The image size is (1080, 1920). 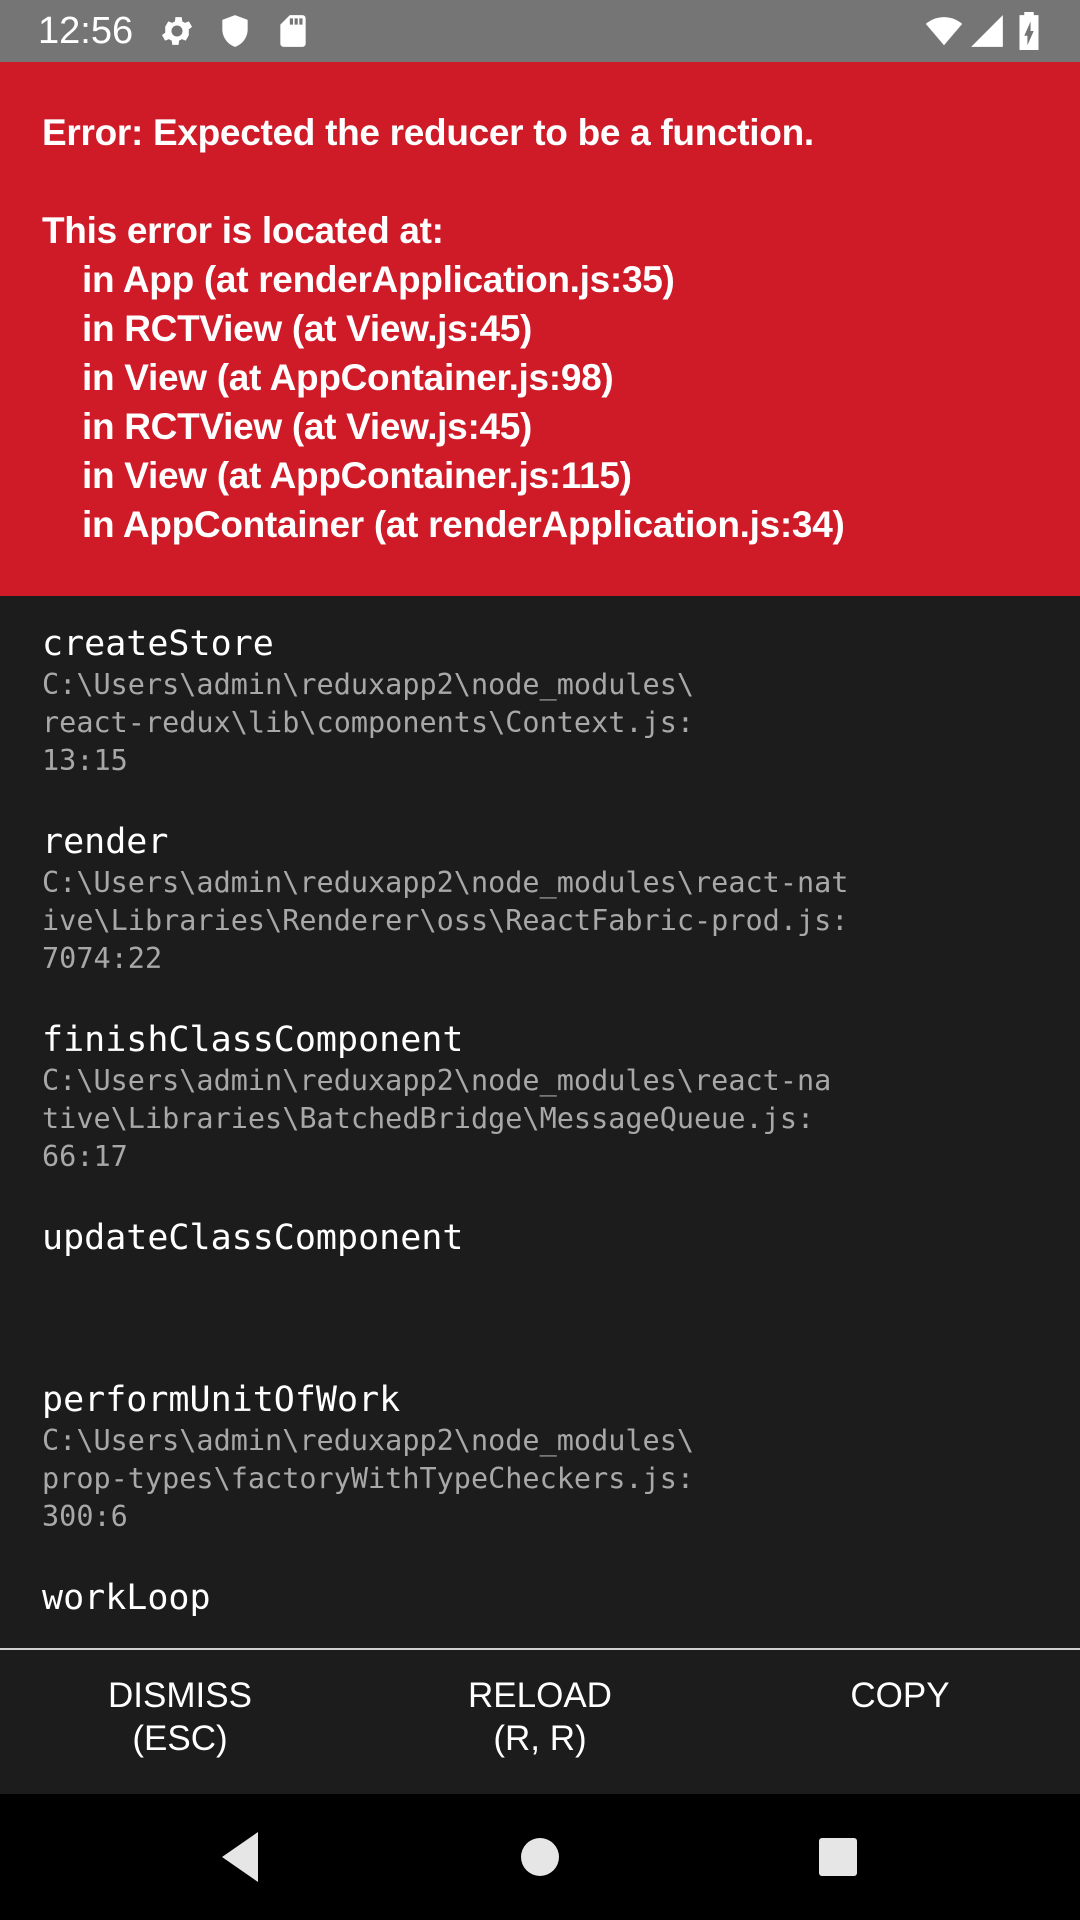 What do you see at coordinates (235, 31) in the screenshot?
I see `shield-icon` at bounding box center [235, 31].